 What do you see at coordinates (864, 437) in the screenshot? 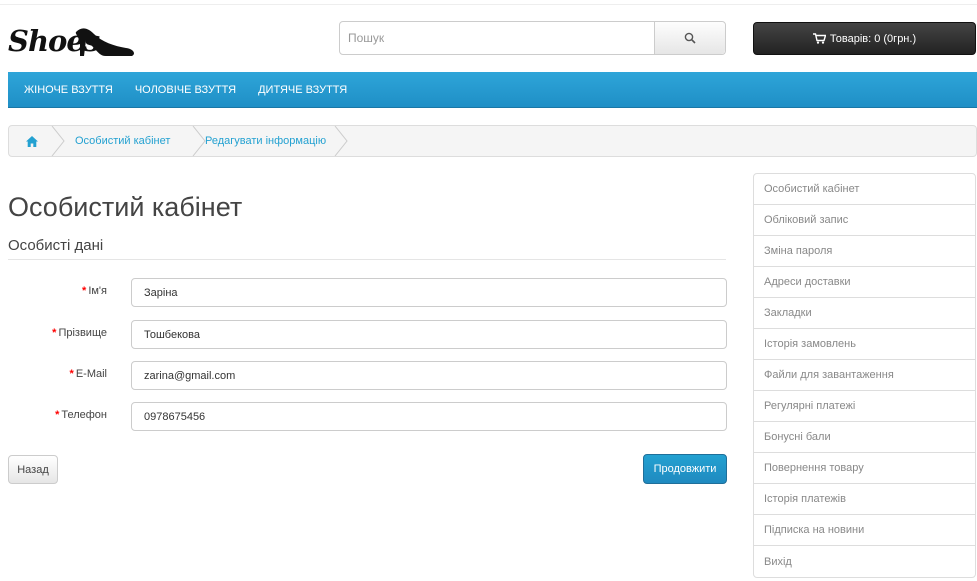
I see `sidebar-item-reward-points: Бонусні бали` at bounding box center [864, 437].